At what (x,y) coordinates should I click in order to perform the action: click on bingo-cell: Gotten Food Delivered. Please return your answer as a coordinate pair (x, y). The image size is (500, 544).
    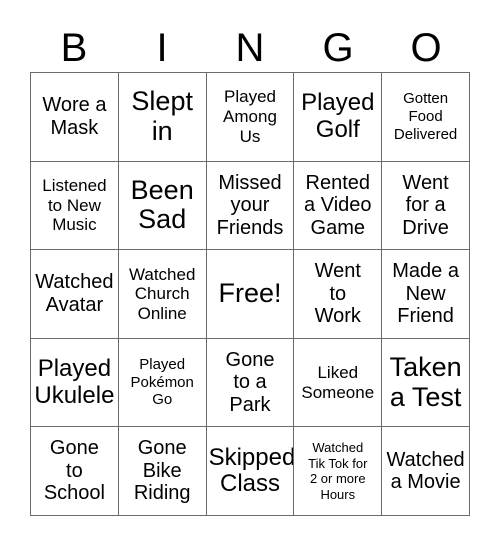
    Looking at the image, I should click on (426, 117).